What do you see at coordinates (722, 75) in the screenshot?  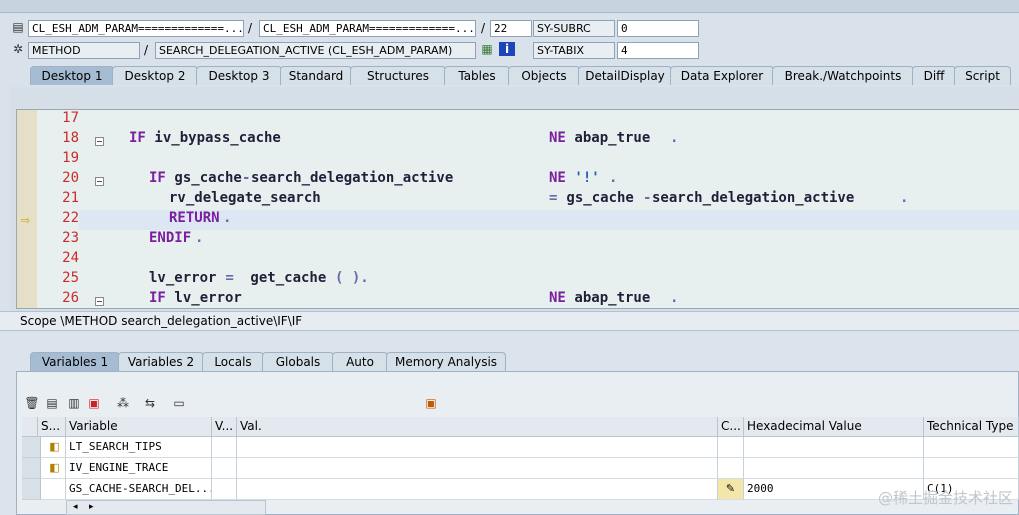 I see `tab-data-explorer: Data Explorer` at bounding box center [722, 75].